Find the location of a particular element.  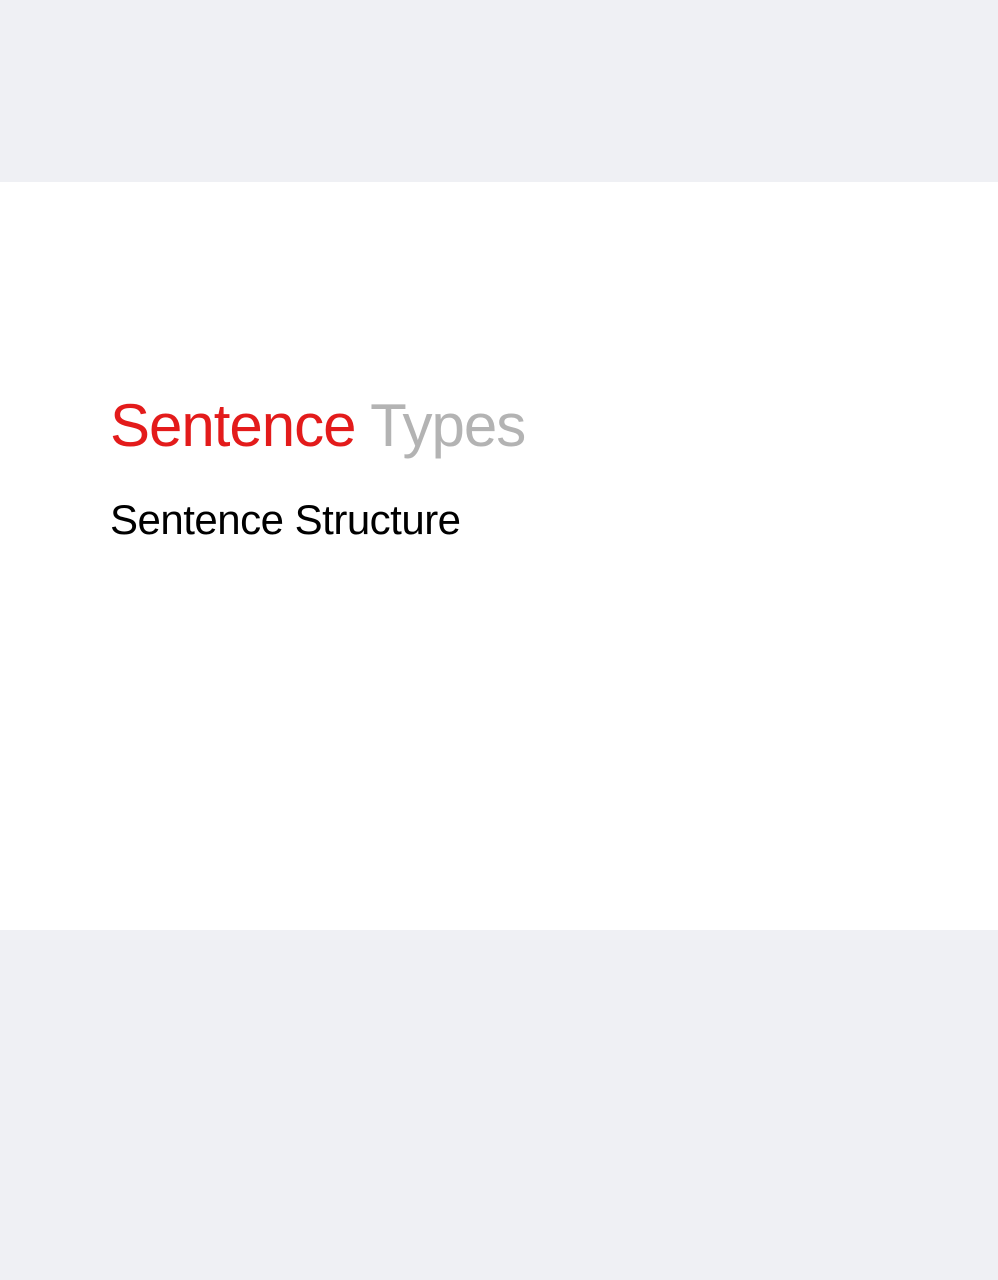

slide-title-secondary: Types is located at coordinates (448, 425).